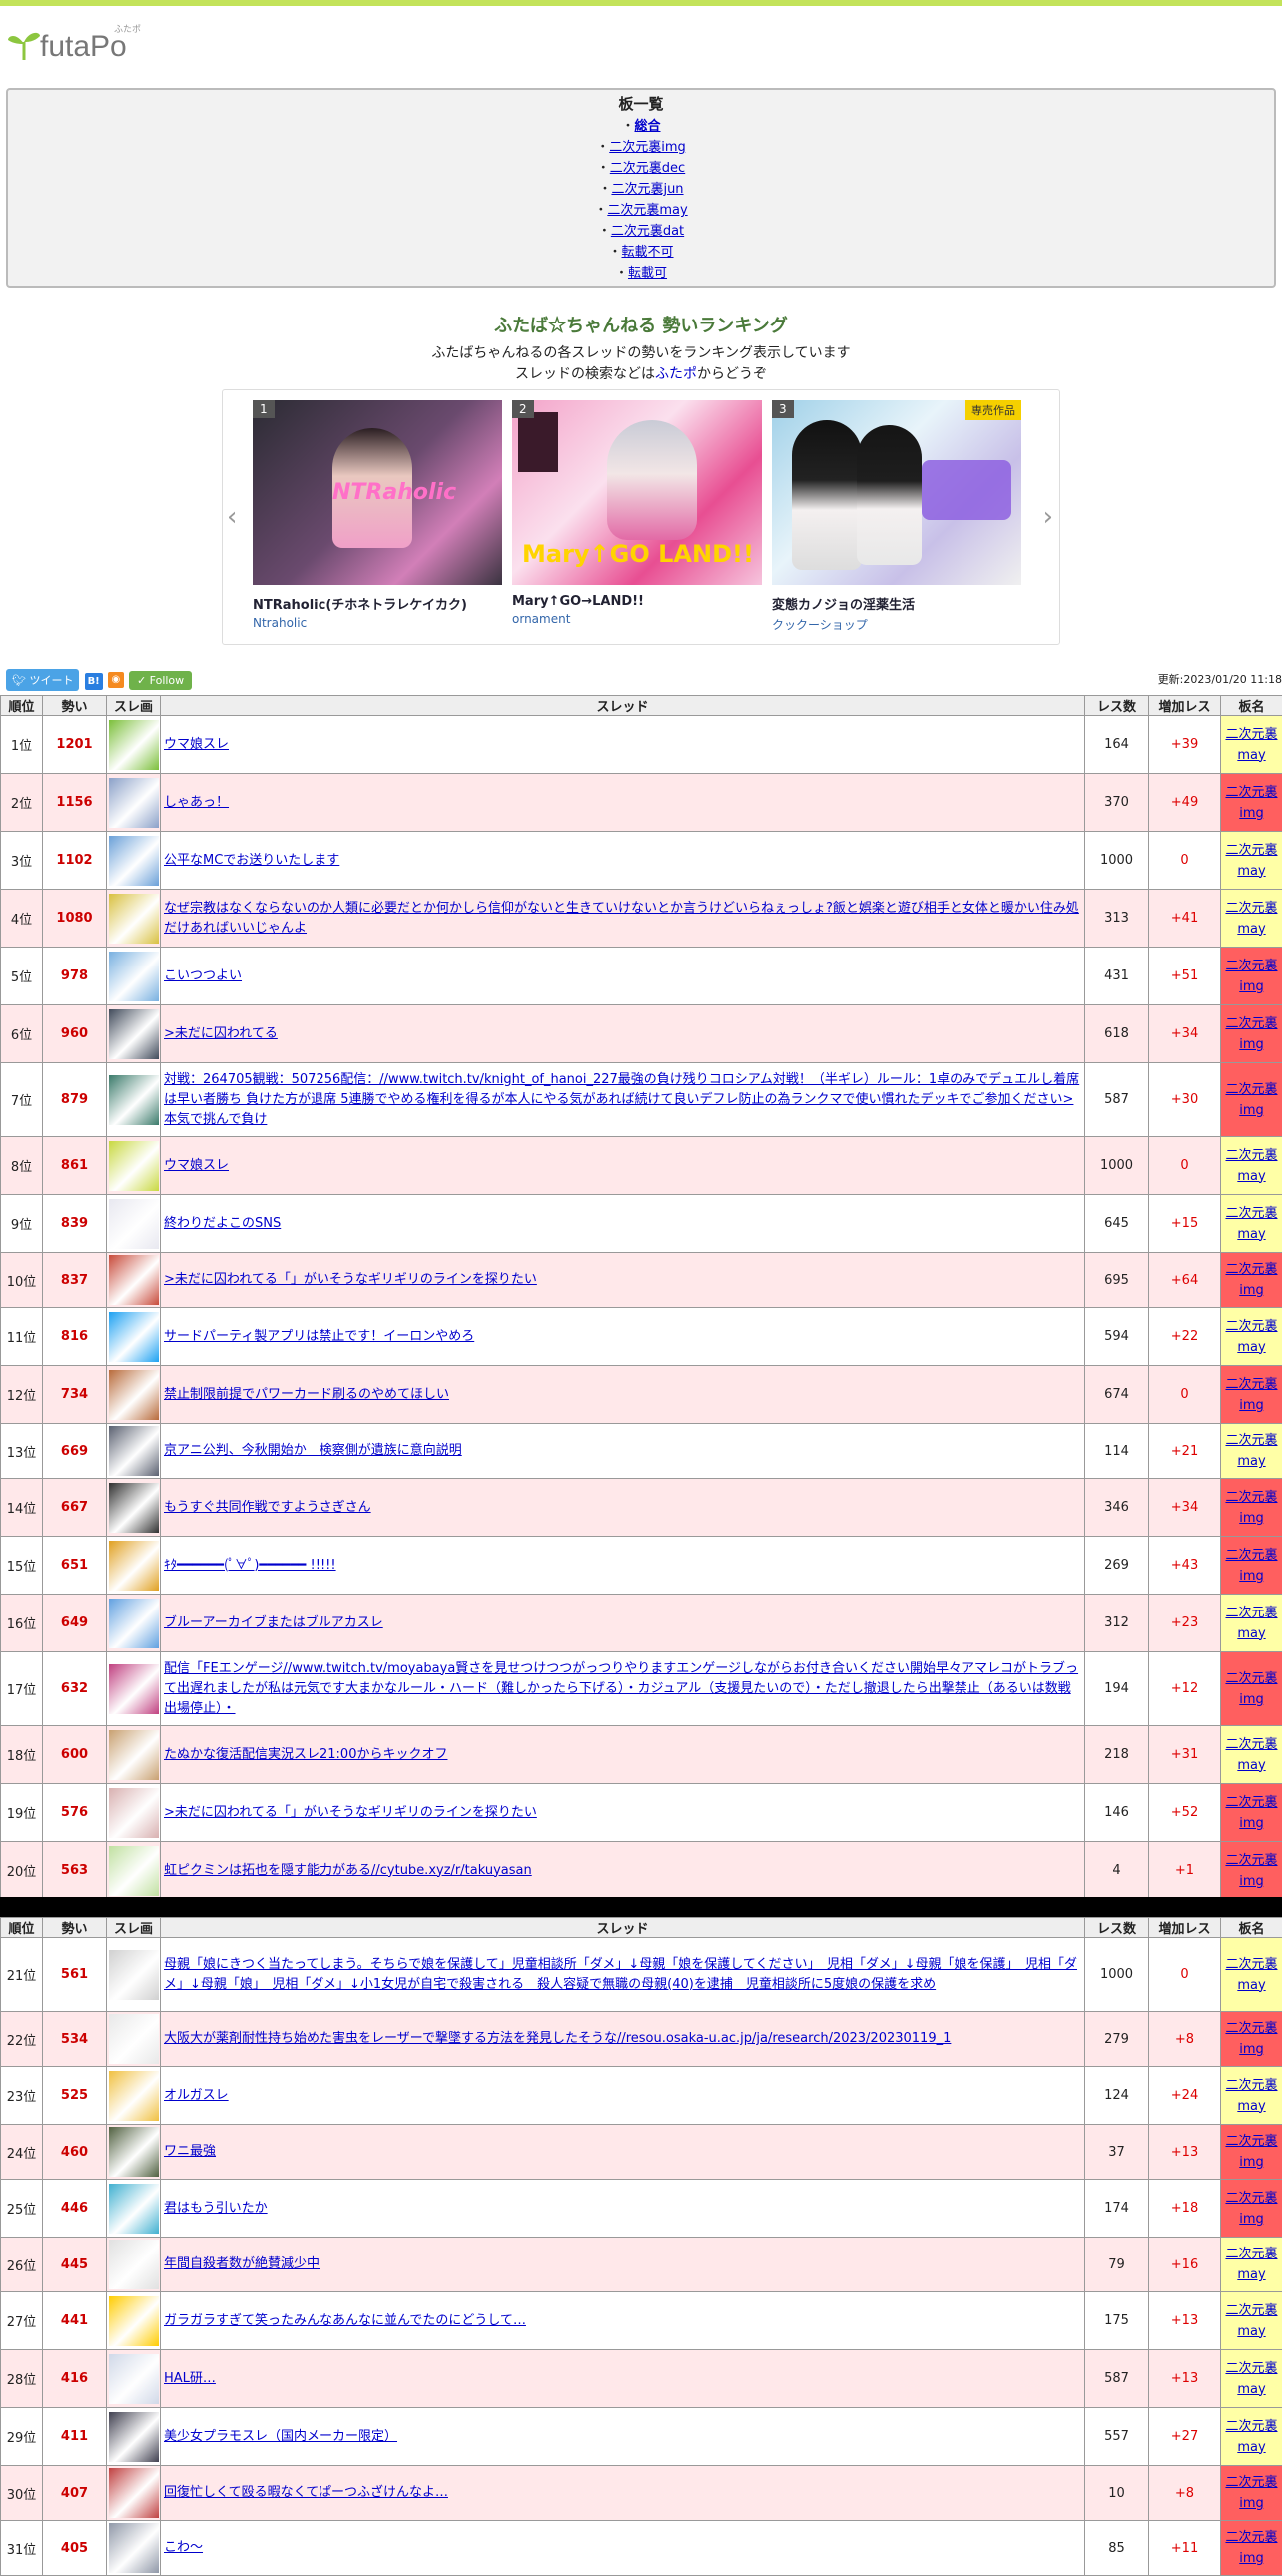 The width and height of the screenshot is (1282, 2576). What do you see at coordinates (378, 492) in the screenshot?
I see `card-image: NTRaholic 1` at bounding box center [378, 492].